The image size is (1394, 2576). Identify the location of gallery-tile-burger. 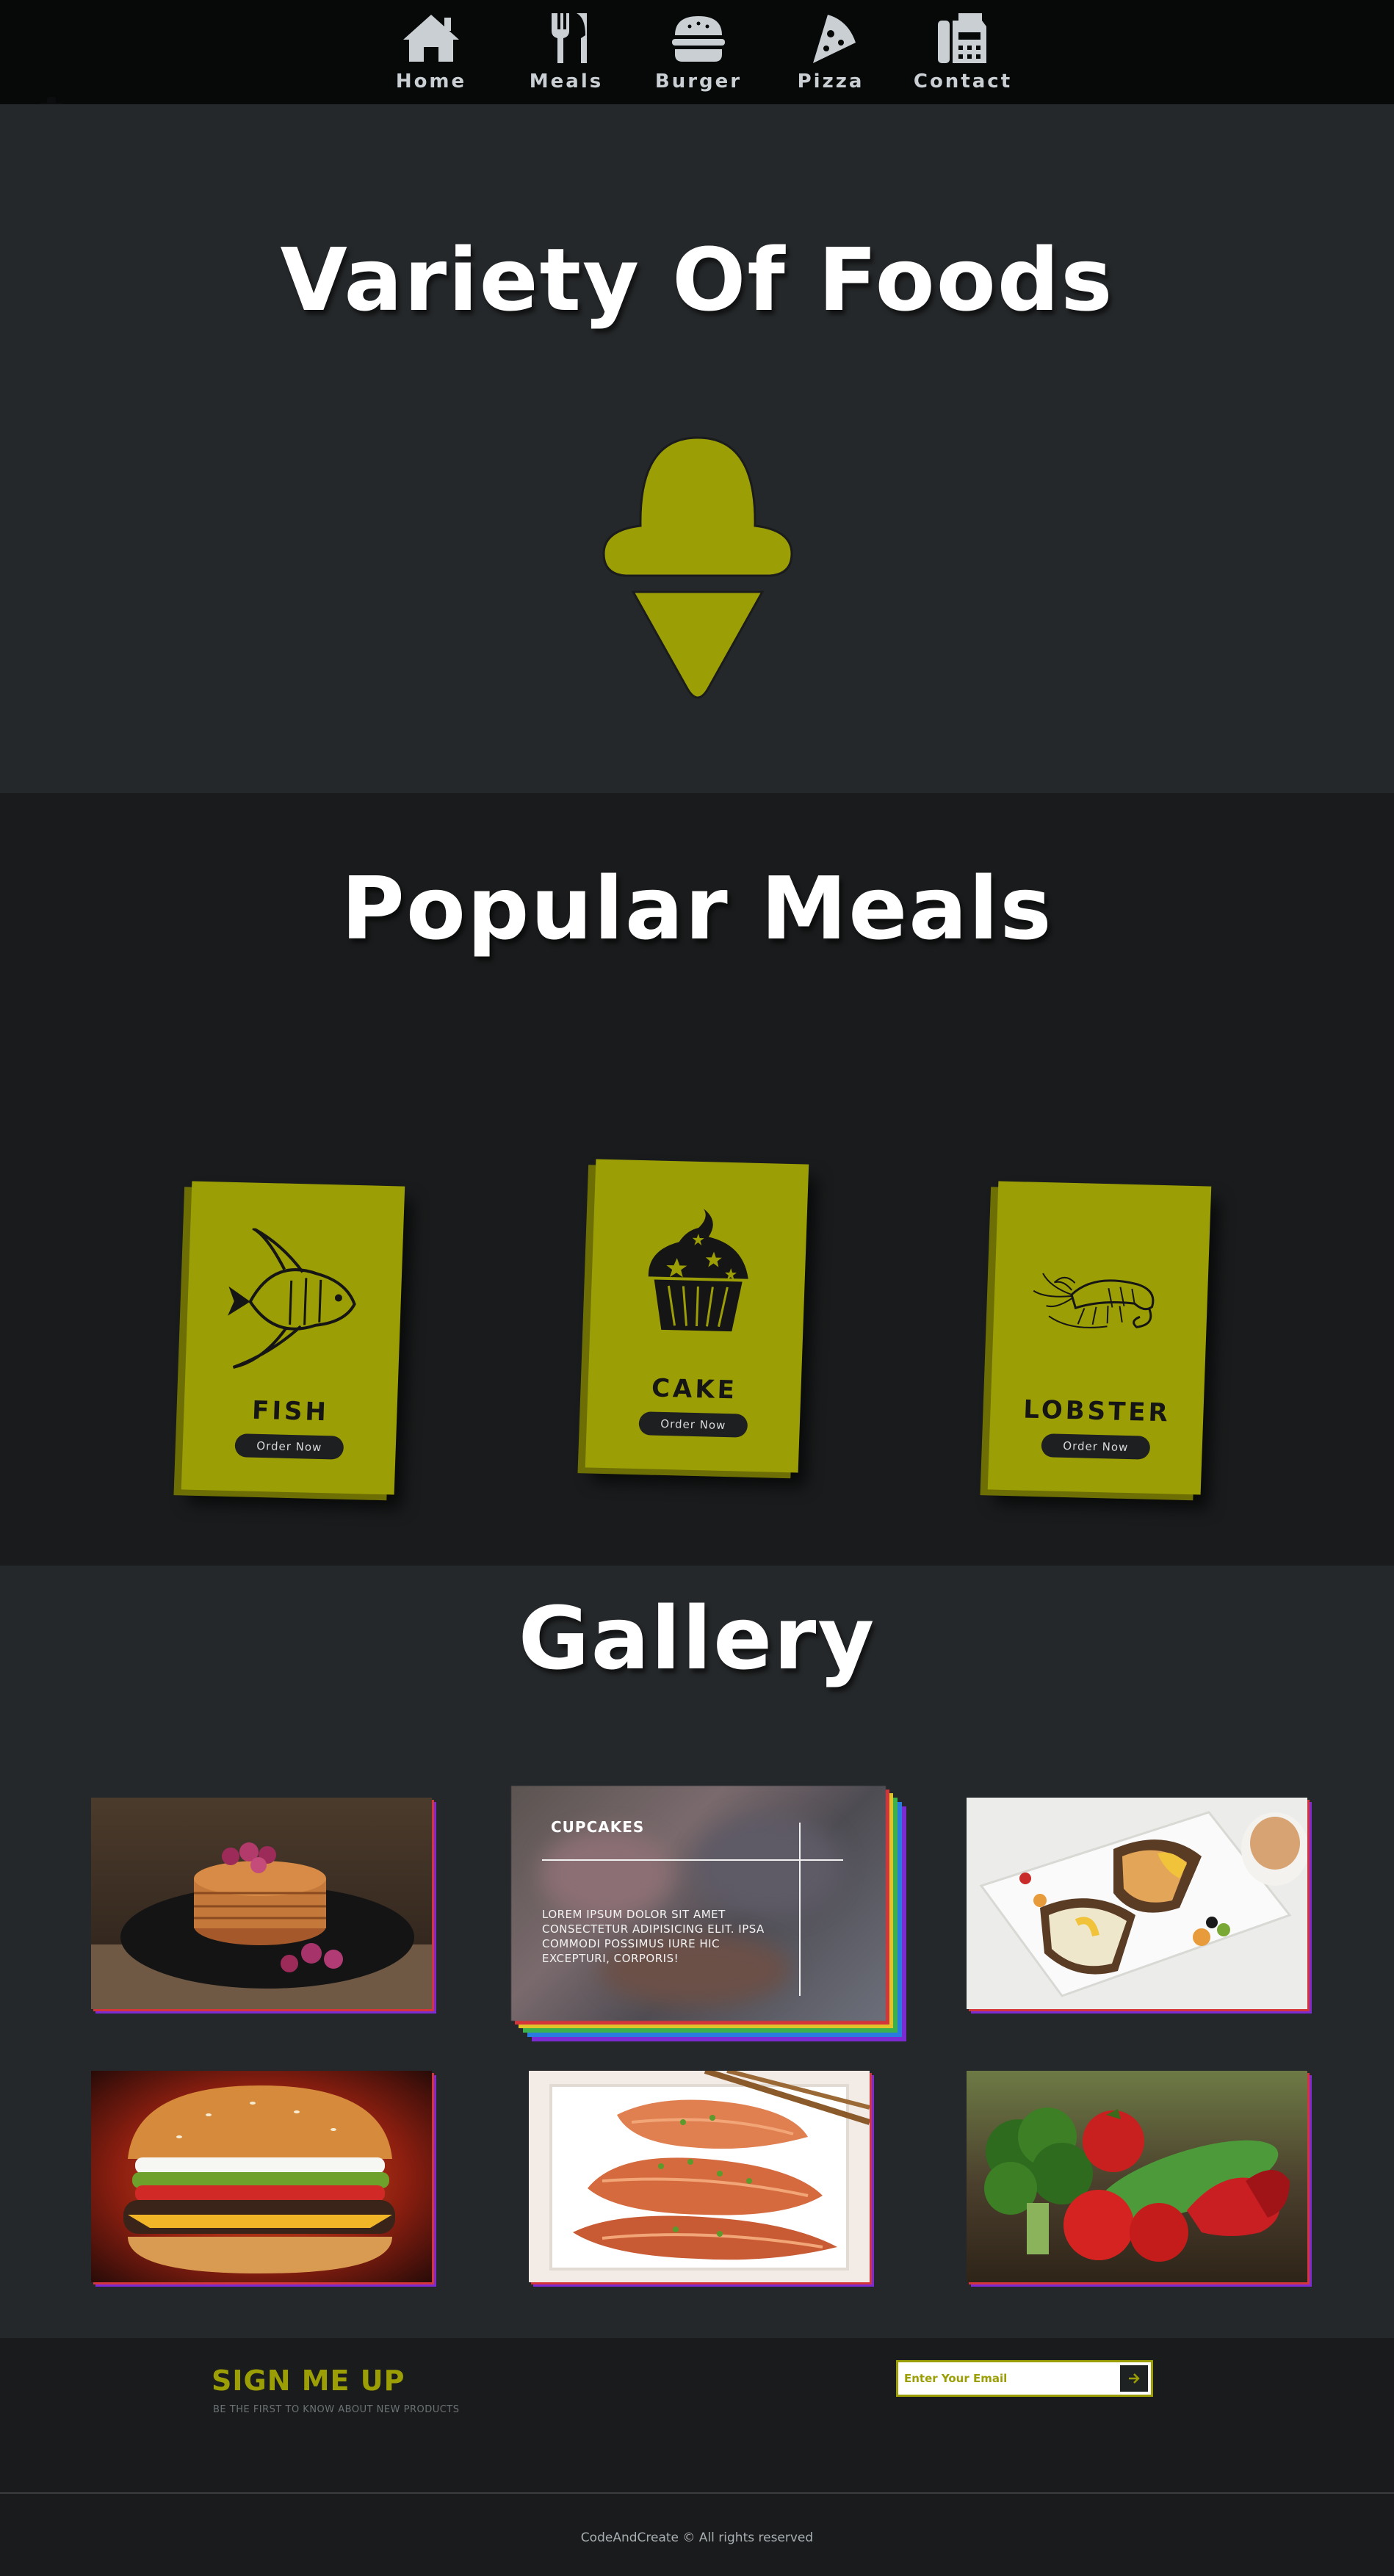
(261, 2176).